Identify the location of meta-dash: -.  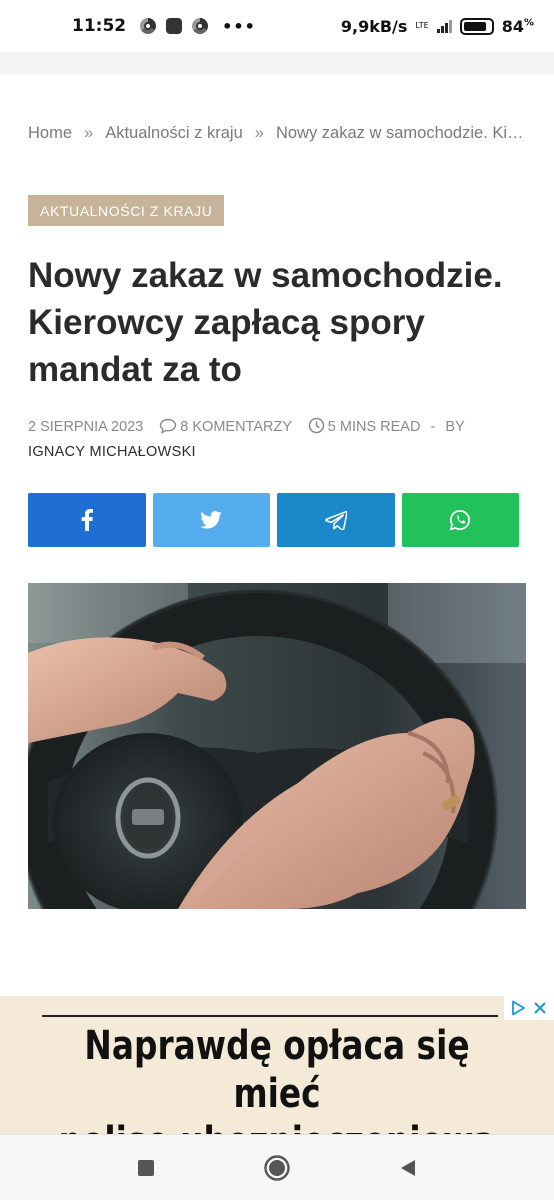
(433, 427).